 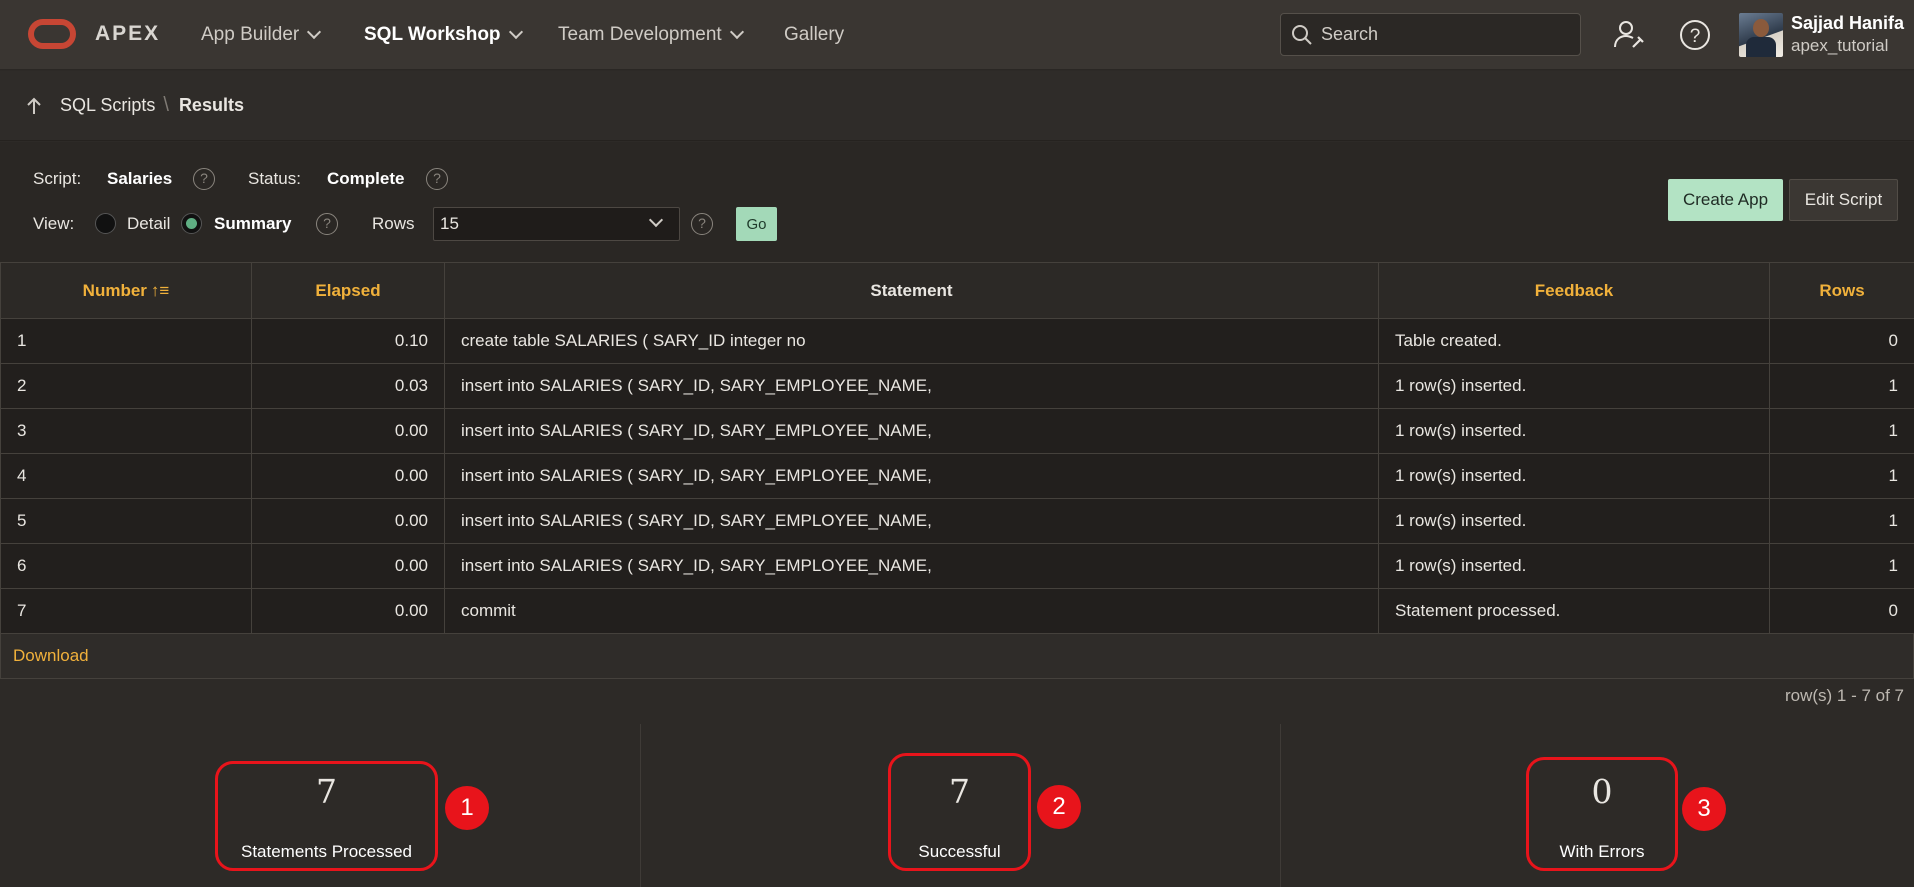 I want to click on cell-number: 3, so click(x=126, y=431).